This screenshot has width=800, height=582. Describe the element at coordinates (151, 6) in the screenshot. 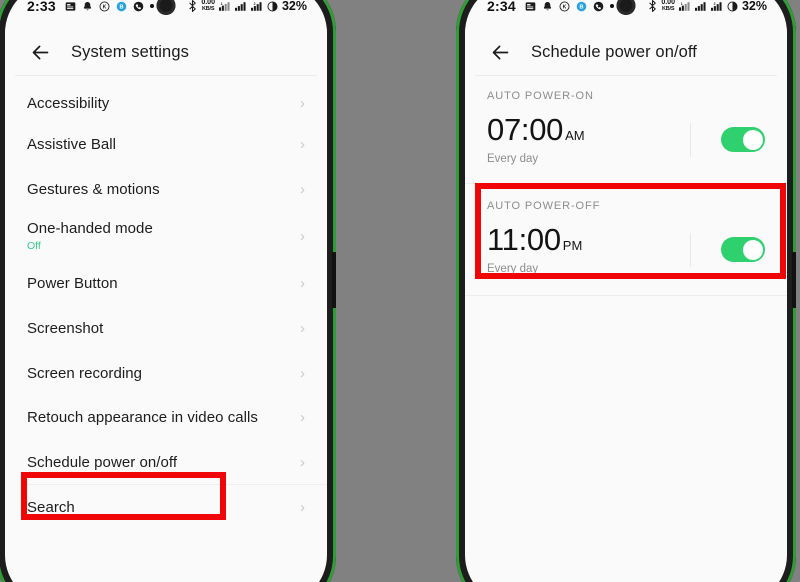

I see `dot-icon` at that location.